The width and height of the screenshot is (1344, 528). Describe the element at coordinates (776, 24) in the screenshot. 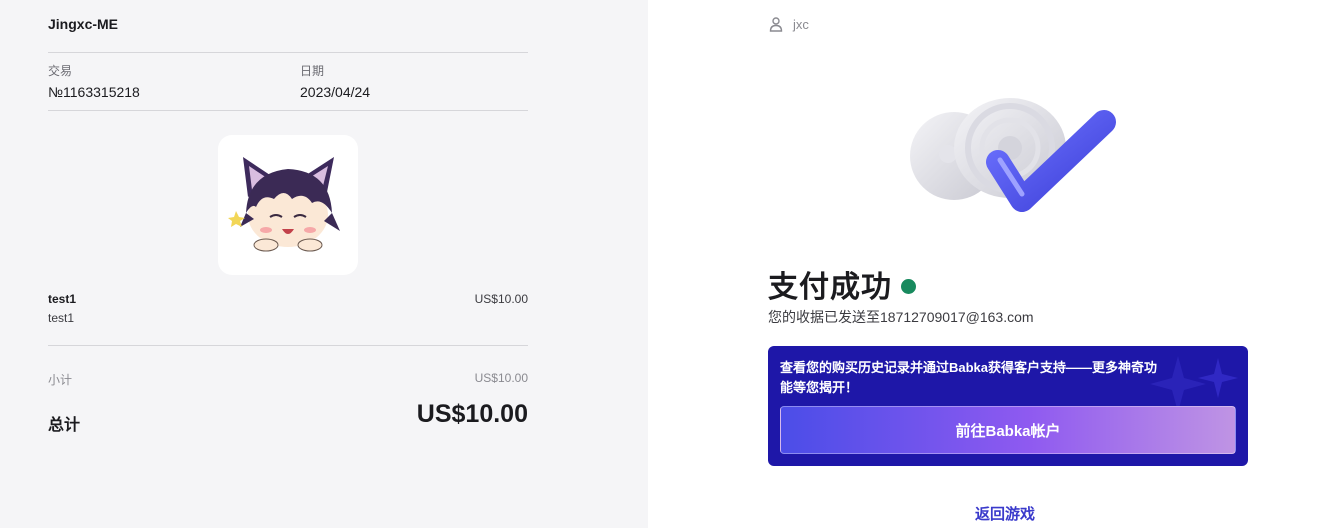

I see `user-icon` at that location.